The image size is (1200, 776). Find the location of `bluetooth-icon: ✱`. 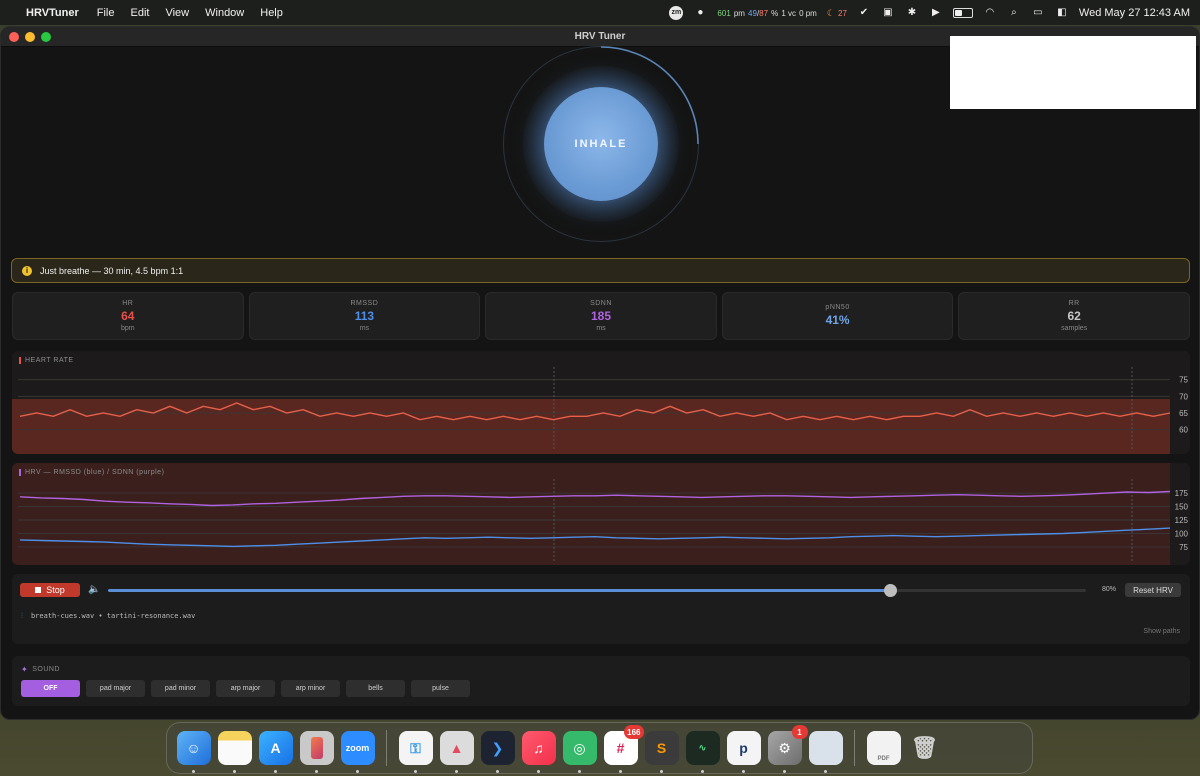

bluetooth-icon: ✱ is located at coordinates (912, 13).